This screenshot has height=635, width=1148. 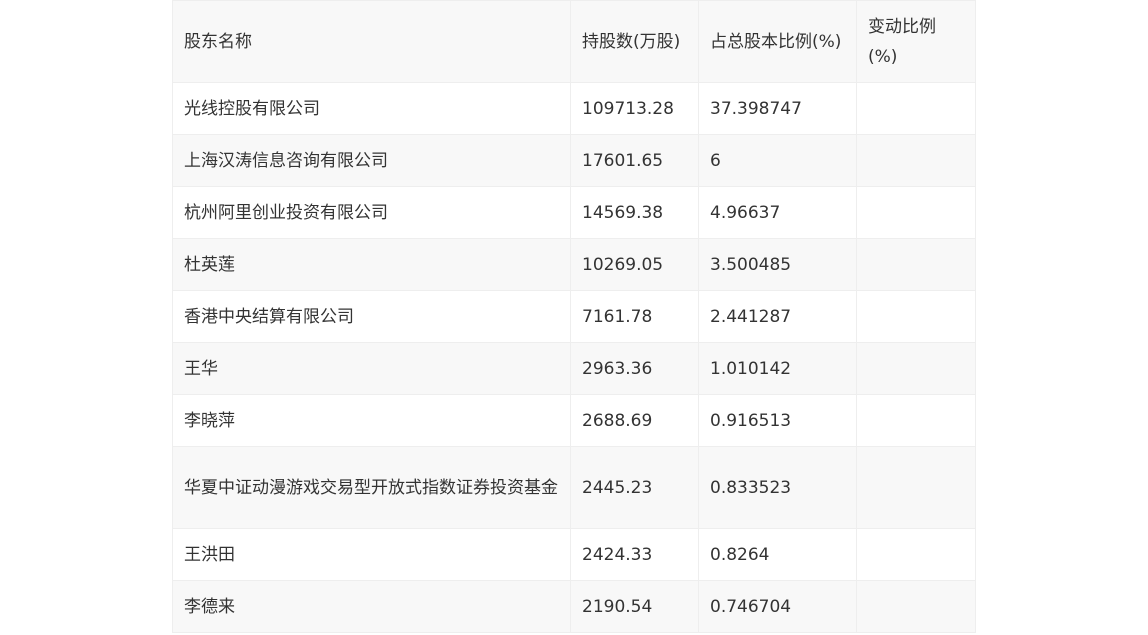 What do you see at coordinates (777, 420) in the screenshot?
I see `cell-share-ratio: 0.916513` at bounding box center [777, 420].